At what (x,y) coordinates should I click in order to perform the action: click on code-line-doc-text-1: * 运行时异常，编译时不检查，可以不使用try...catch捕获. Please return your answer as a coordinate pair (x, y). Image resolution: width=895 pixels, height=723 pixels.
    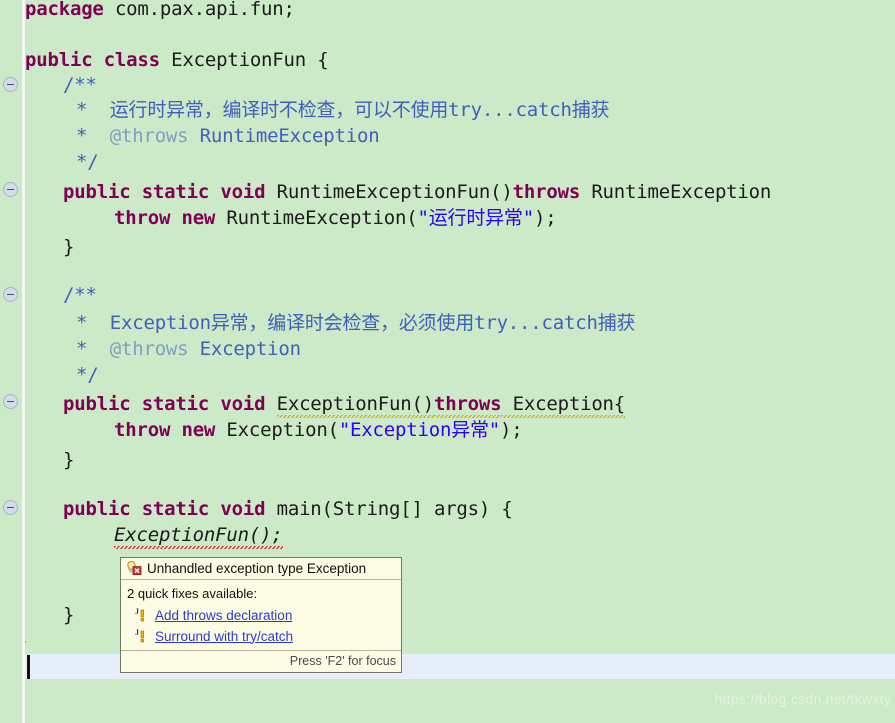
    Looking at the image, I should click on (343, 110).